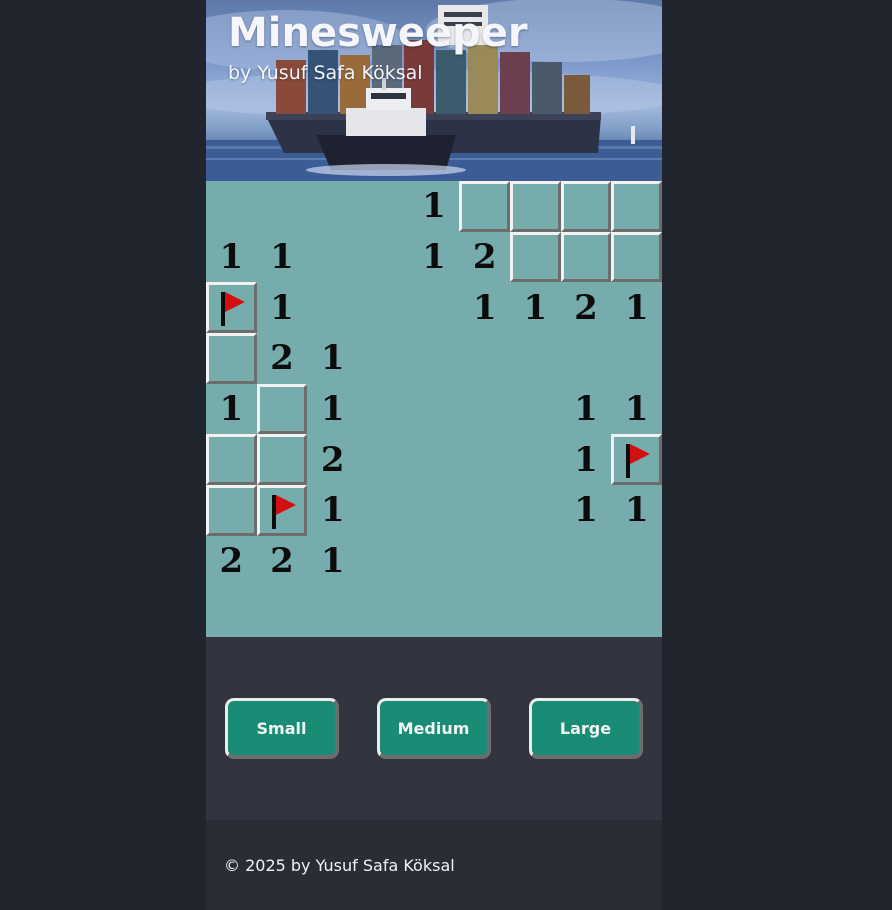 This screenshot has width=892, height=910. I want to click on footer: © 2025 by Yusuf Safa Köksal, so click(434, 865).